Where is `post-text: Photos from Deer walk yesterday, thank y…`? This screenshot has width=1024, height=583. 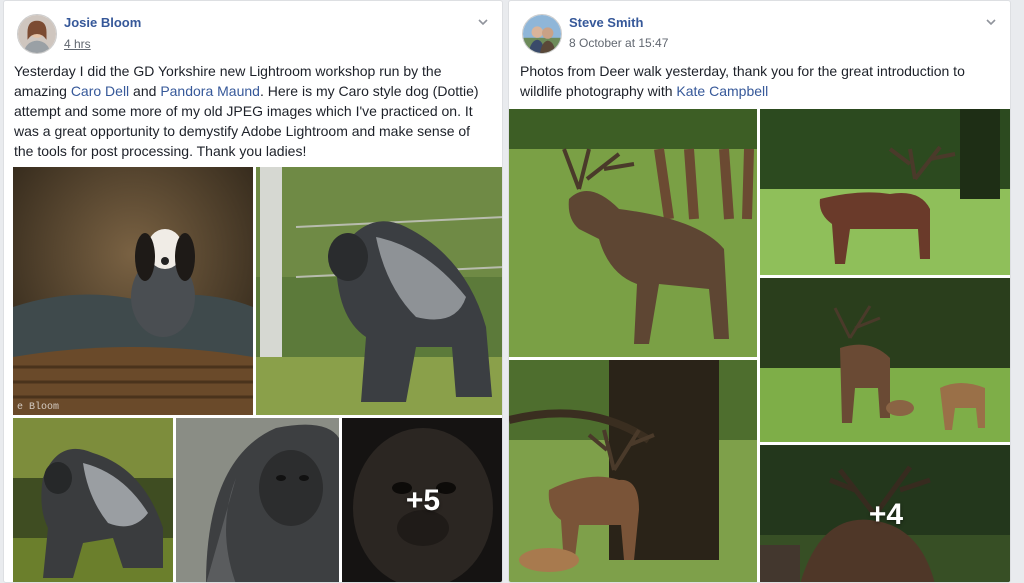
post-text: Photos from Deer walk yesterday, thank y… is located at coordinates (758, 81).